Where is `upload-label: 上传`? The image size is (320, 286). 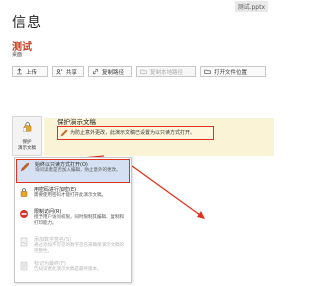
upload-label: 上传 is located at coordinates (32, 72).